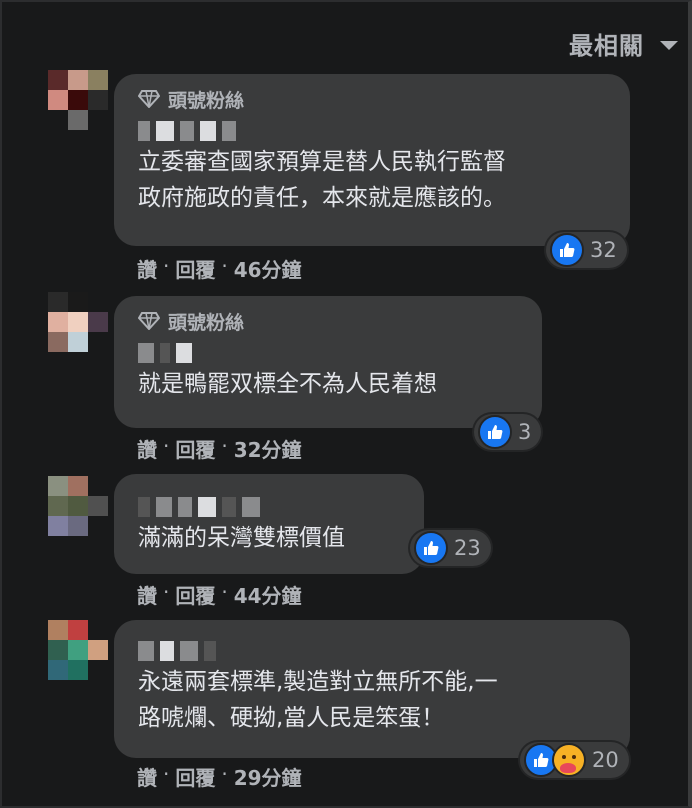  Describe the element at coordinates (605, 760) in the screenshot. I see `reaction-count: 20` at that location.